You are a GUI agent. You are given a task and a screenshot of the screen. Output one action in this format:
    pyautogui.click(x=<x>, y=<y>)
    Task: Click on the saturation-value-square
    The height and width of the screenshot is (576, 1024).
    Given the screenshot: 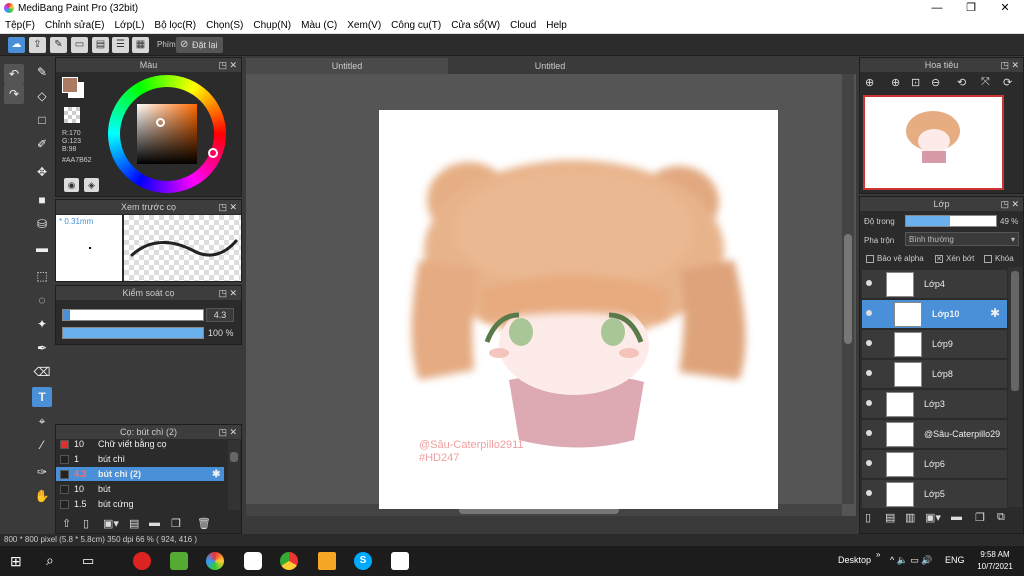 What is the action you would take?
    pyautogui.click(x=167, y=134)
    